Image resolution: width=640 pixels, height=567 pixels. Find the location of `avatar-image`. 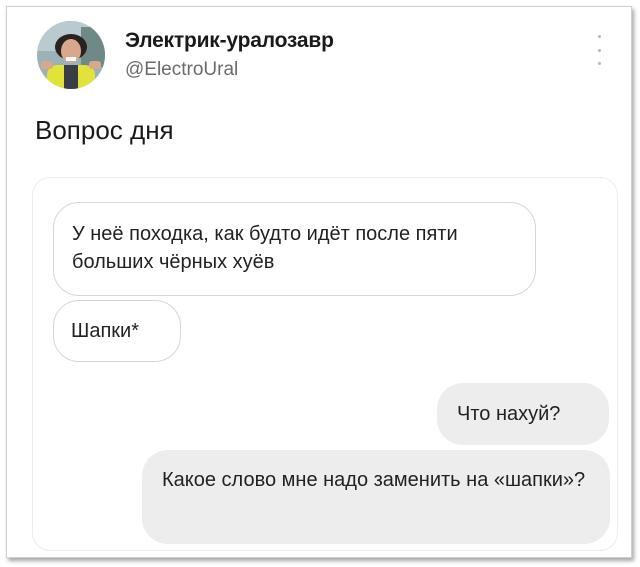

avatar-image is located at coordinates (71, 55).